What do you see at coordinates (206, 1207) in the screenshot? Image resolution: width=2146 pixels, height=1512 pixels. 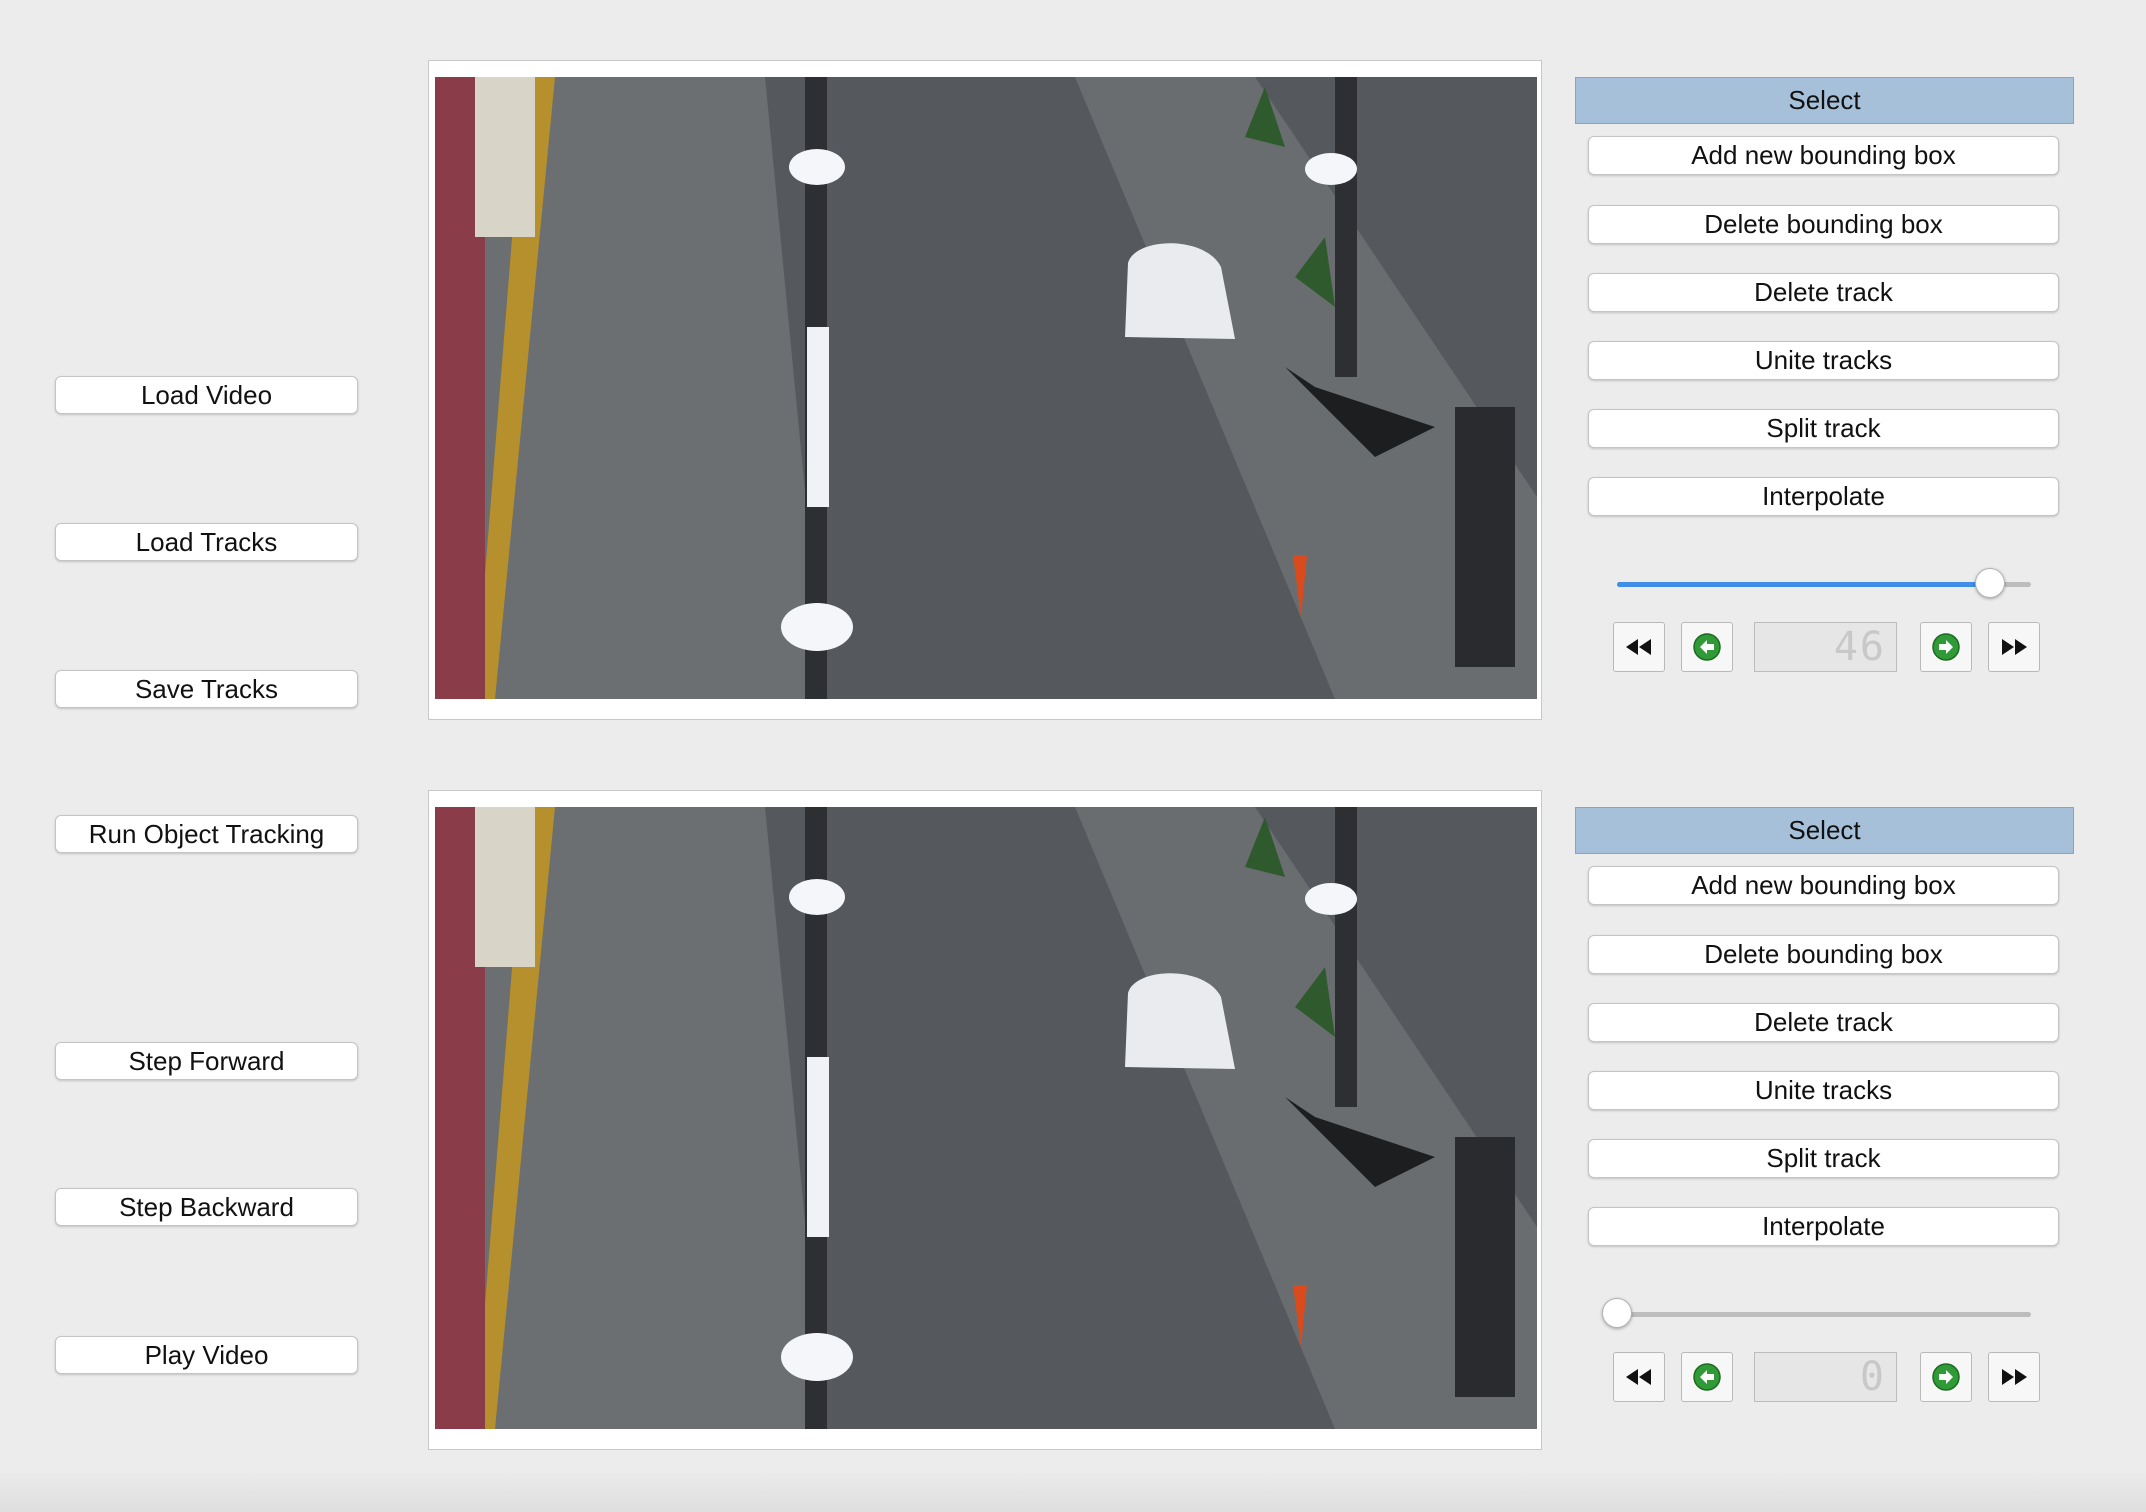 I see `step-backward-button: Step Backward` at bounding box center [206, 1207].